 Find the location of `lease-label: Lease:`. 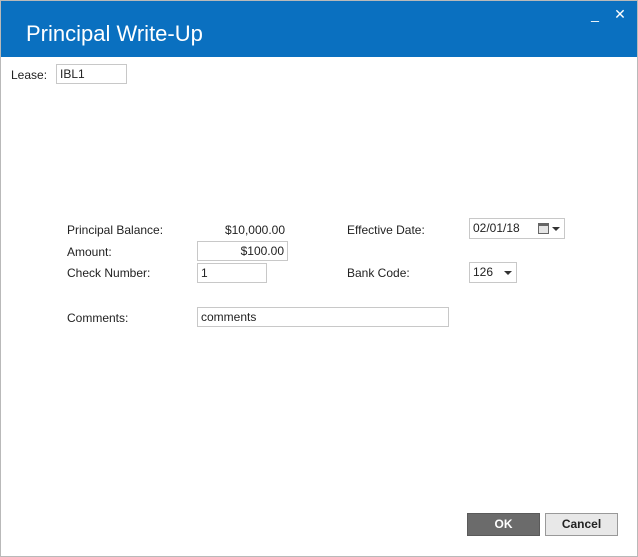

lease-label: Lease: is located at coordinates (29, 75).